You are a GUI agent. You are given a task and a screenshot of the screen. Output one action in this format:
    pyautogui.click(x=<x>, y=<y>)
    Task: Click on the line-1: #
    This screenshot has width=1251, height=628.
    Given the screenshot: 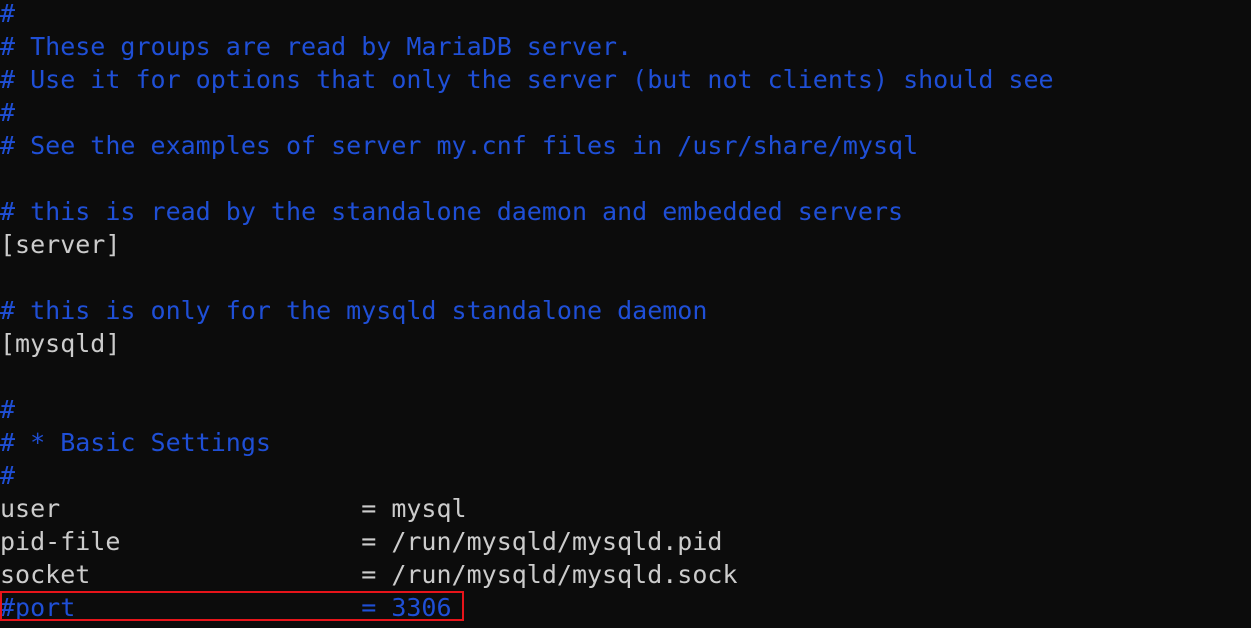 What is the action you would take?
    pyautogui.click(x=8, y=14)
    